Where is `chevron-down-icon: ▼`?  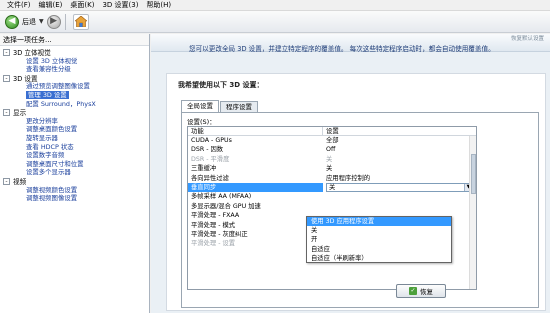
chevron-down-icon: ▼ is located at coordinates (41, 21).